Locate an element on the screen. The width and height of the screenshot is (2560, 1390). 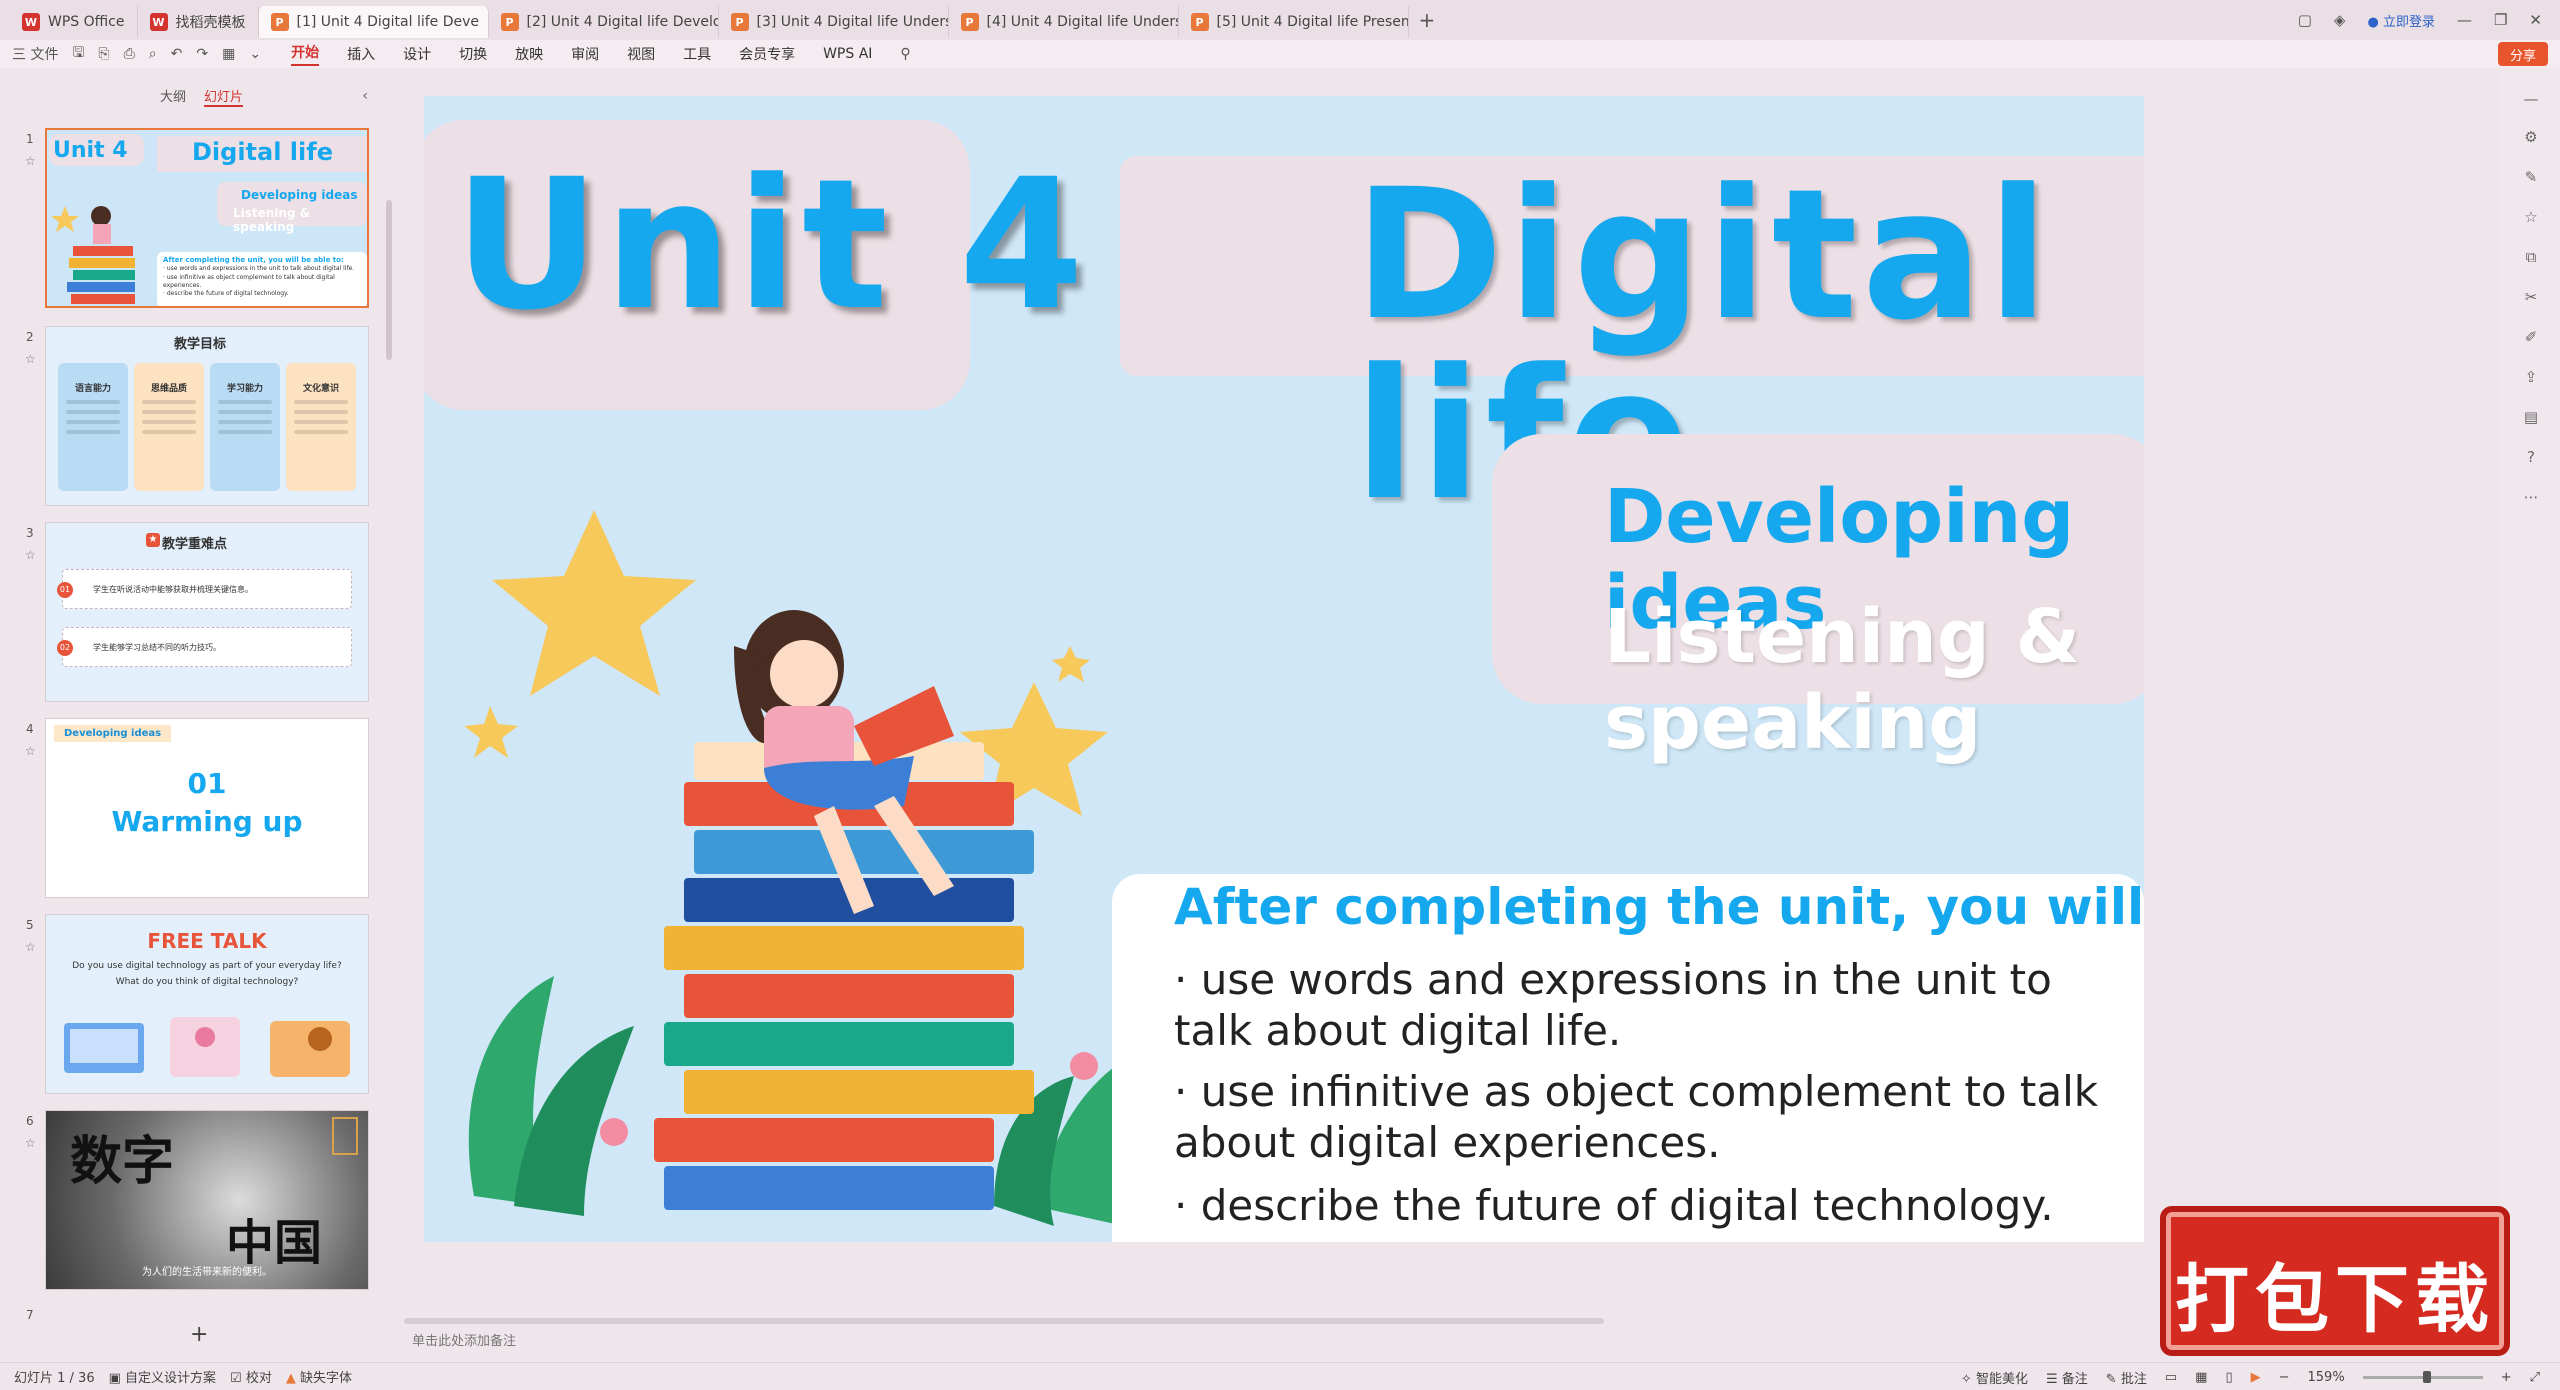
menu-item-7: 工具 is located at coordinates (697, 54).